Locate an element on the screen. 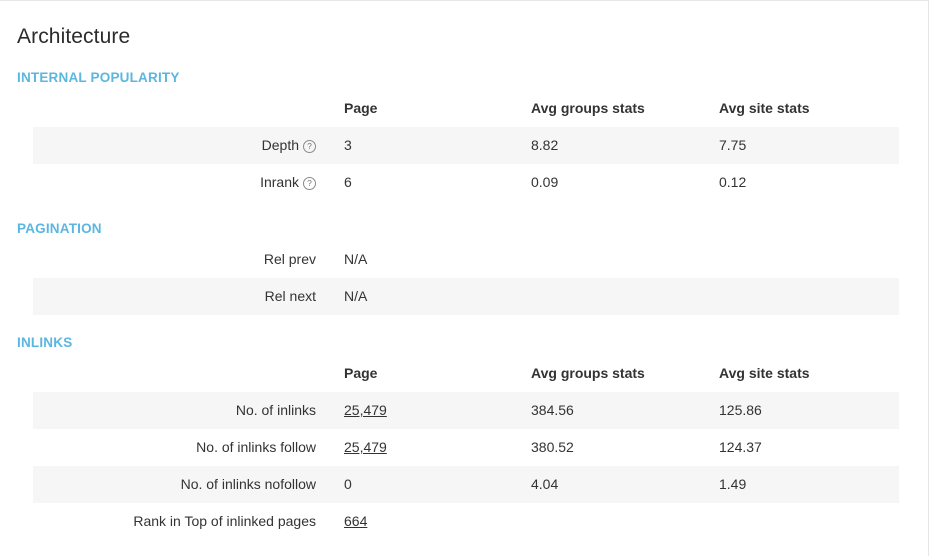 Image resolution: width=931 pixels, height=556 pixels. cell-page: 3 is located at coordinates (348, 145).